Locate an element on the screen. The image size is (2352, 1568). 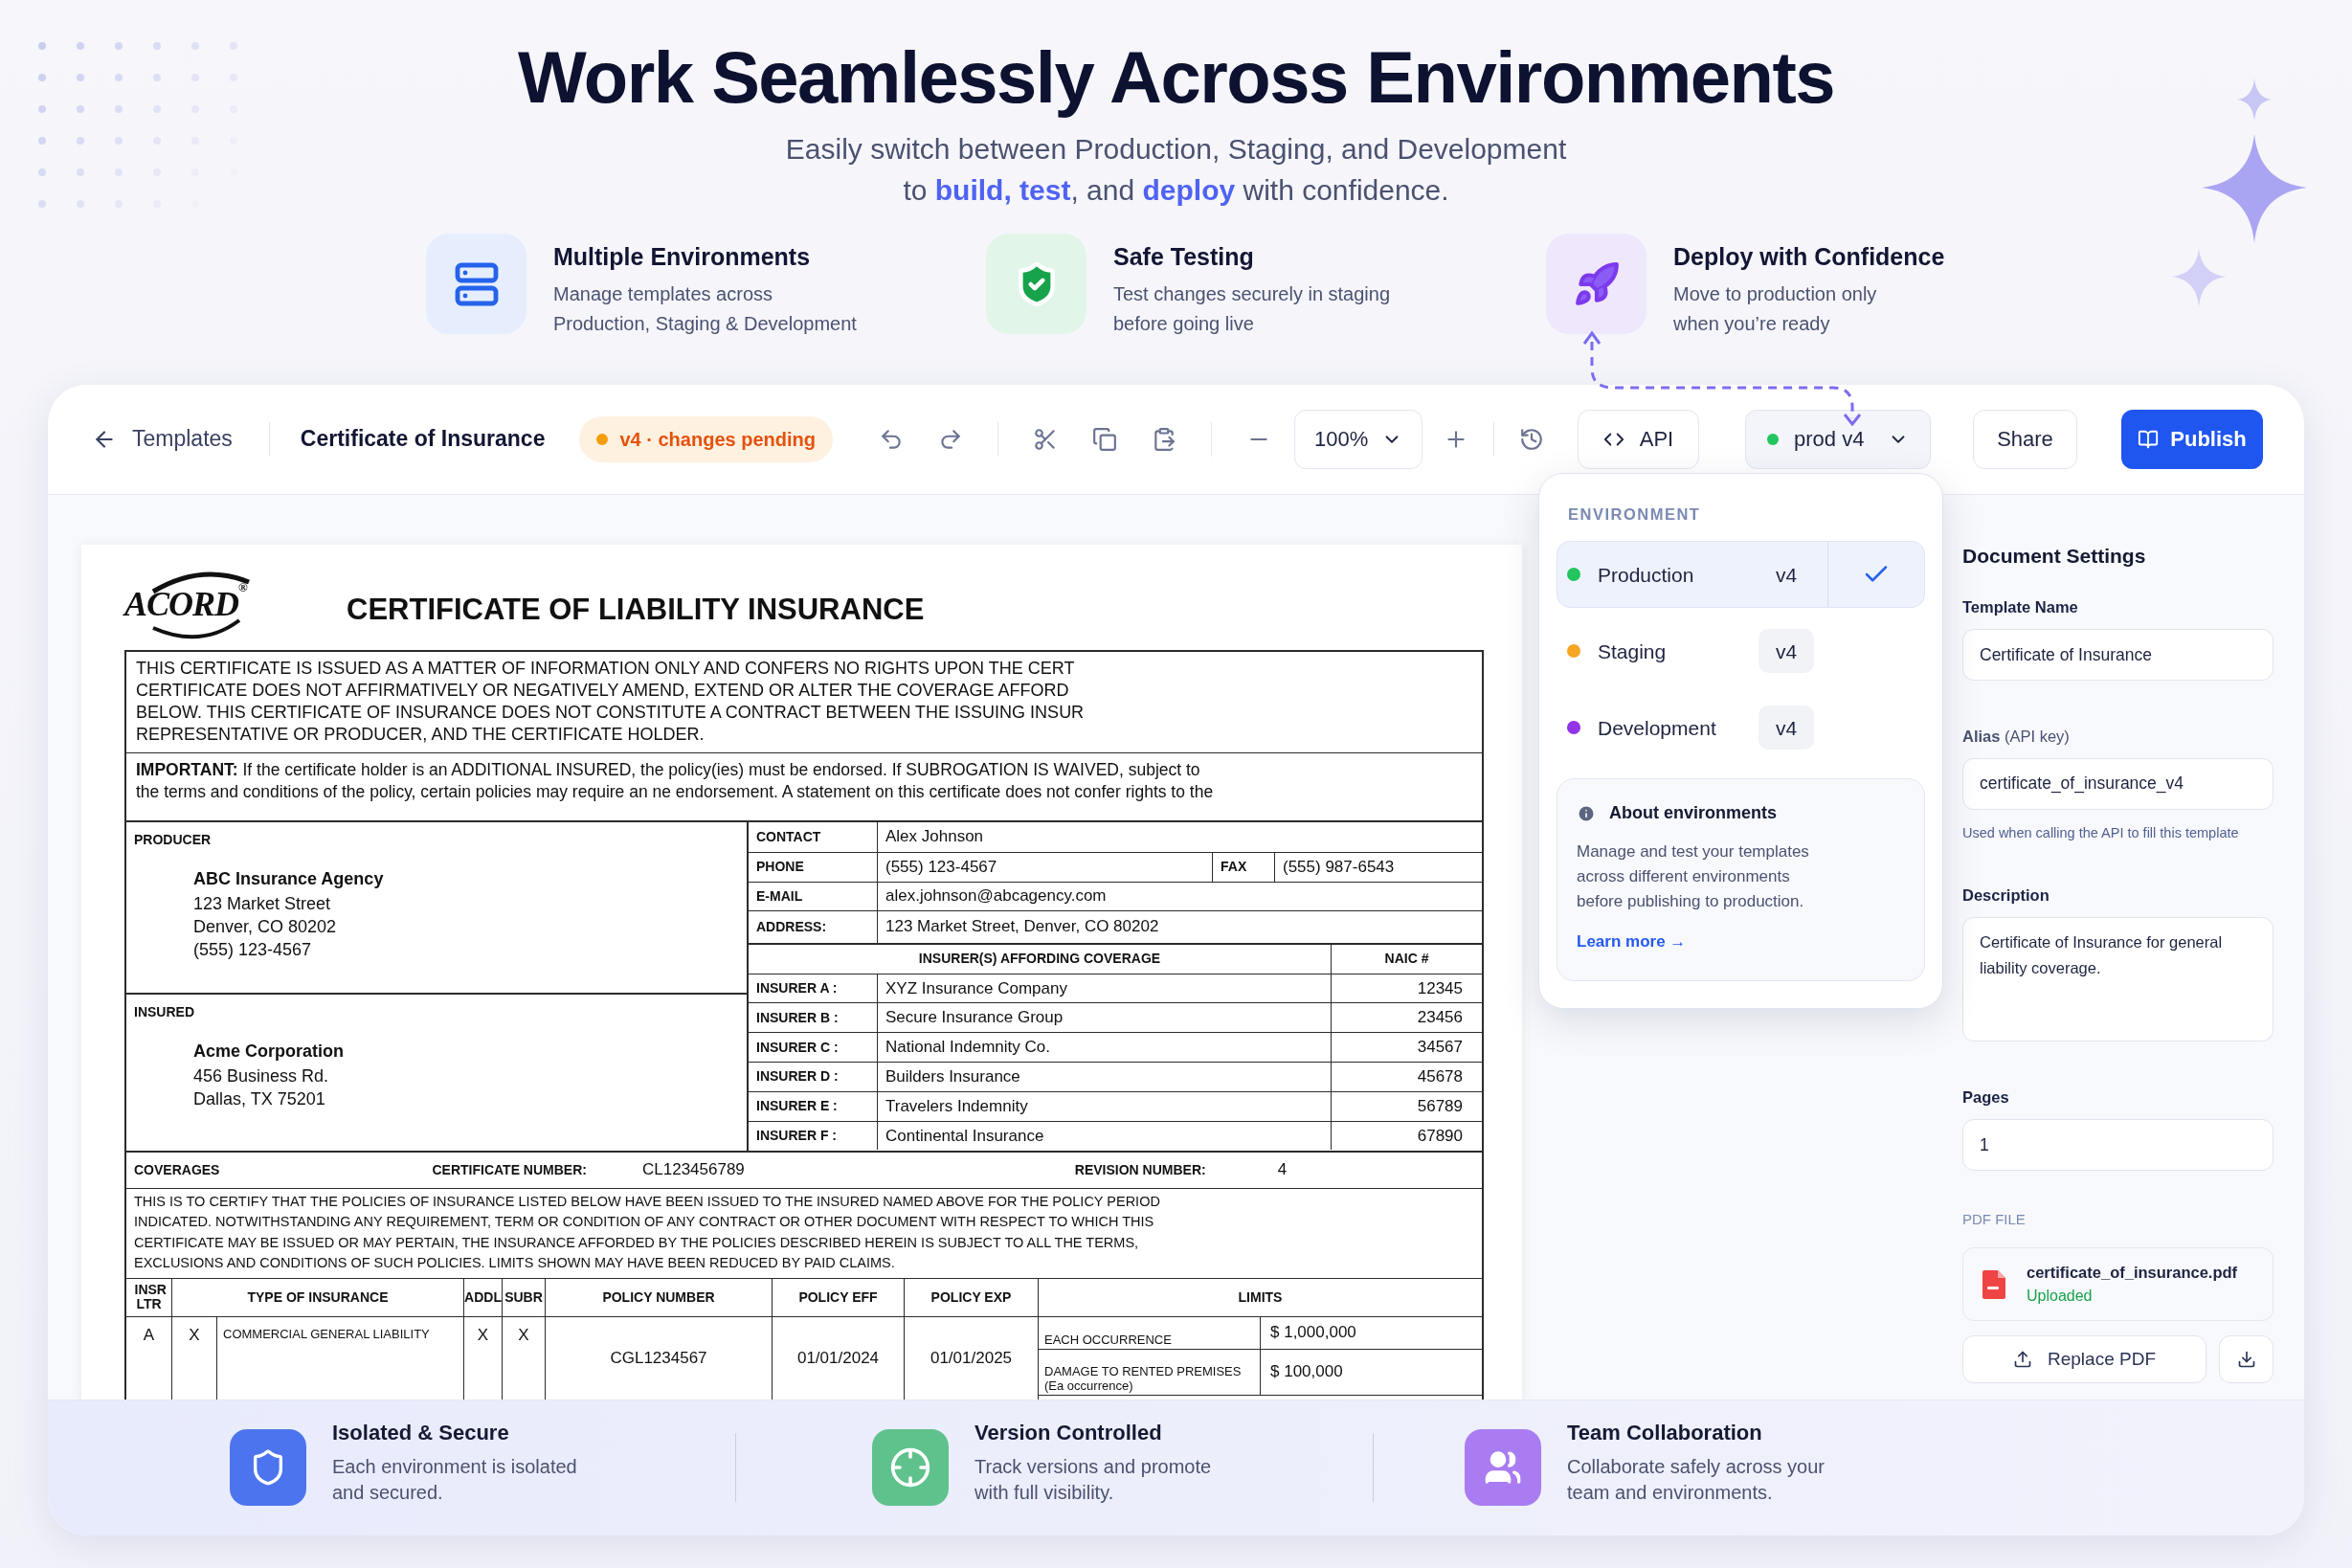
insurer-label: INSURER E : is located at coordinates (797, 1107).